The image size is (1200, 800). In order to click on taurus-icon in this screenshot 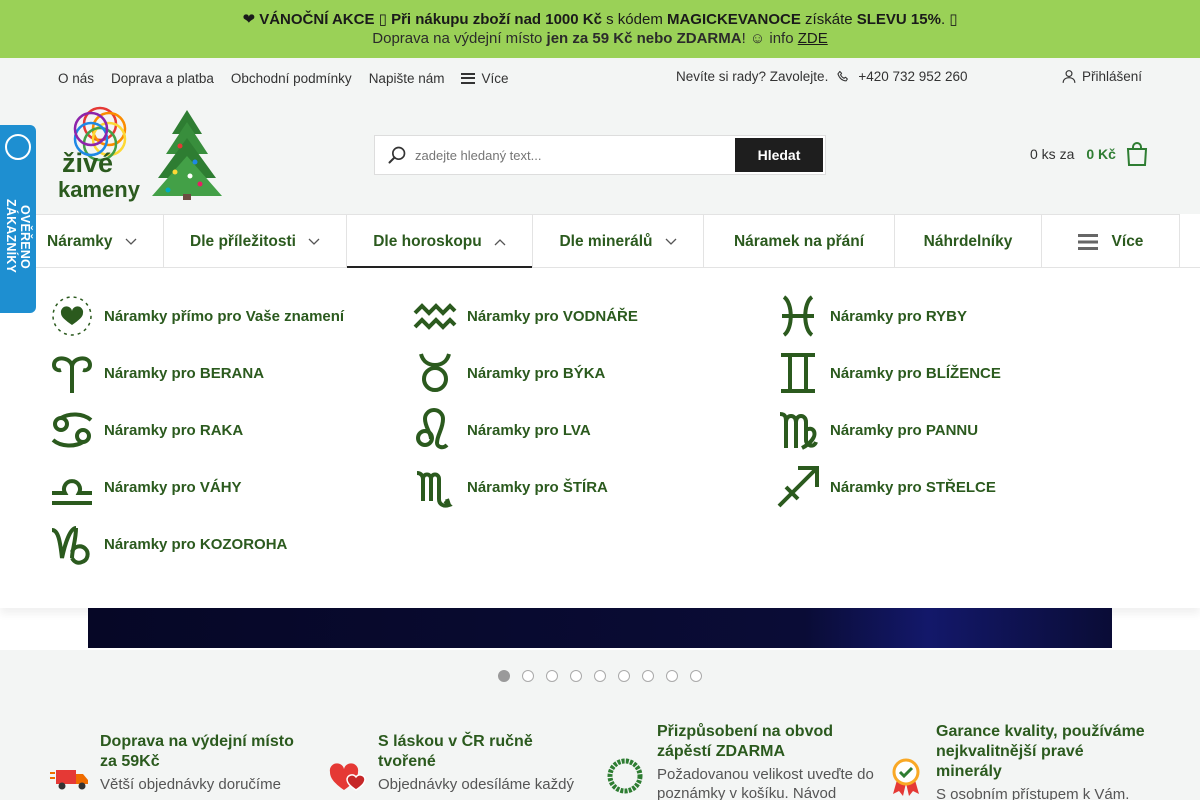, I will do `click(435, 372)`.